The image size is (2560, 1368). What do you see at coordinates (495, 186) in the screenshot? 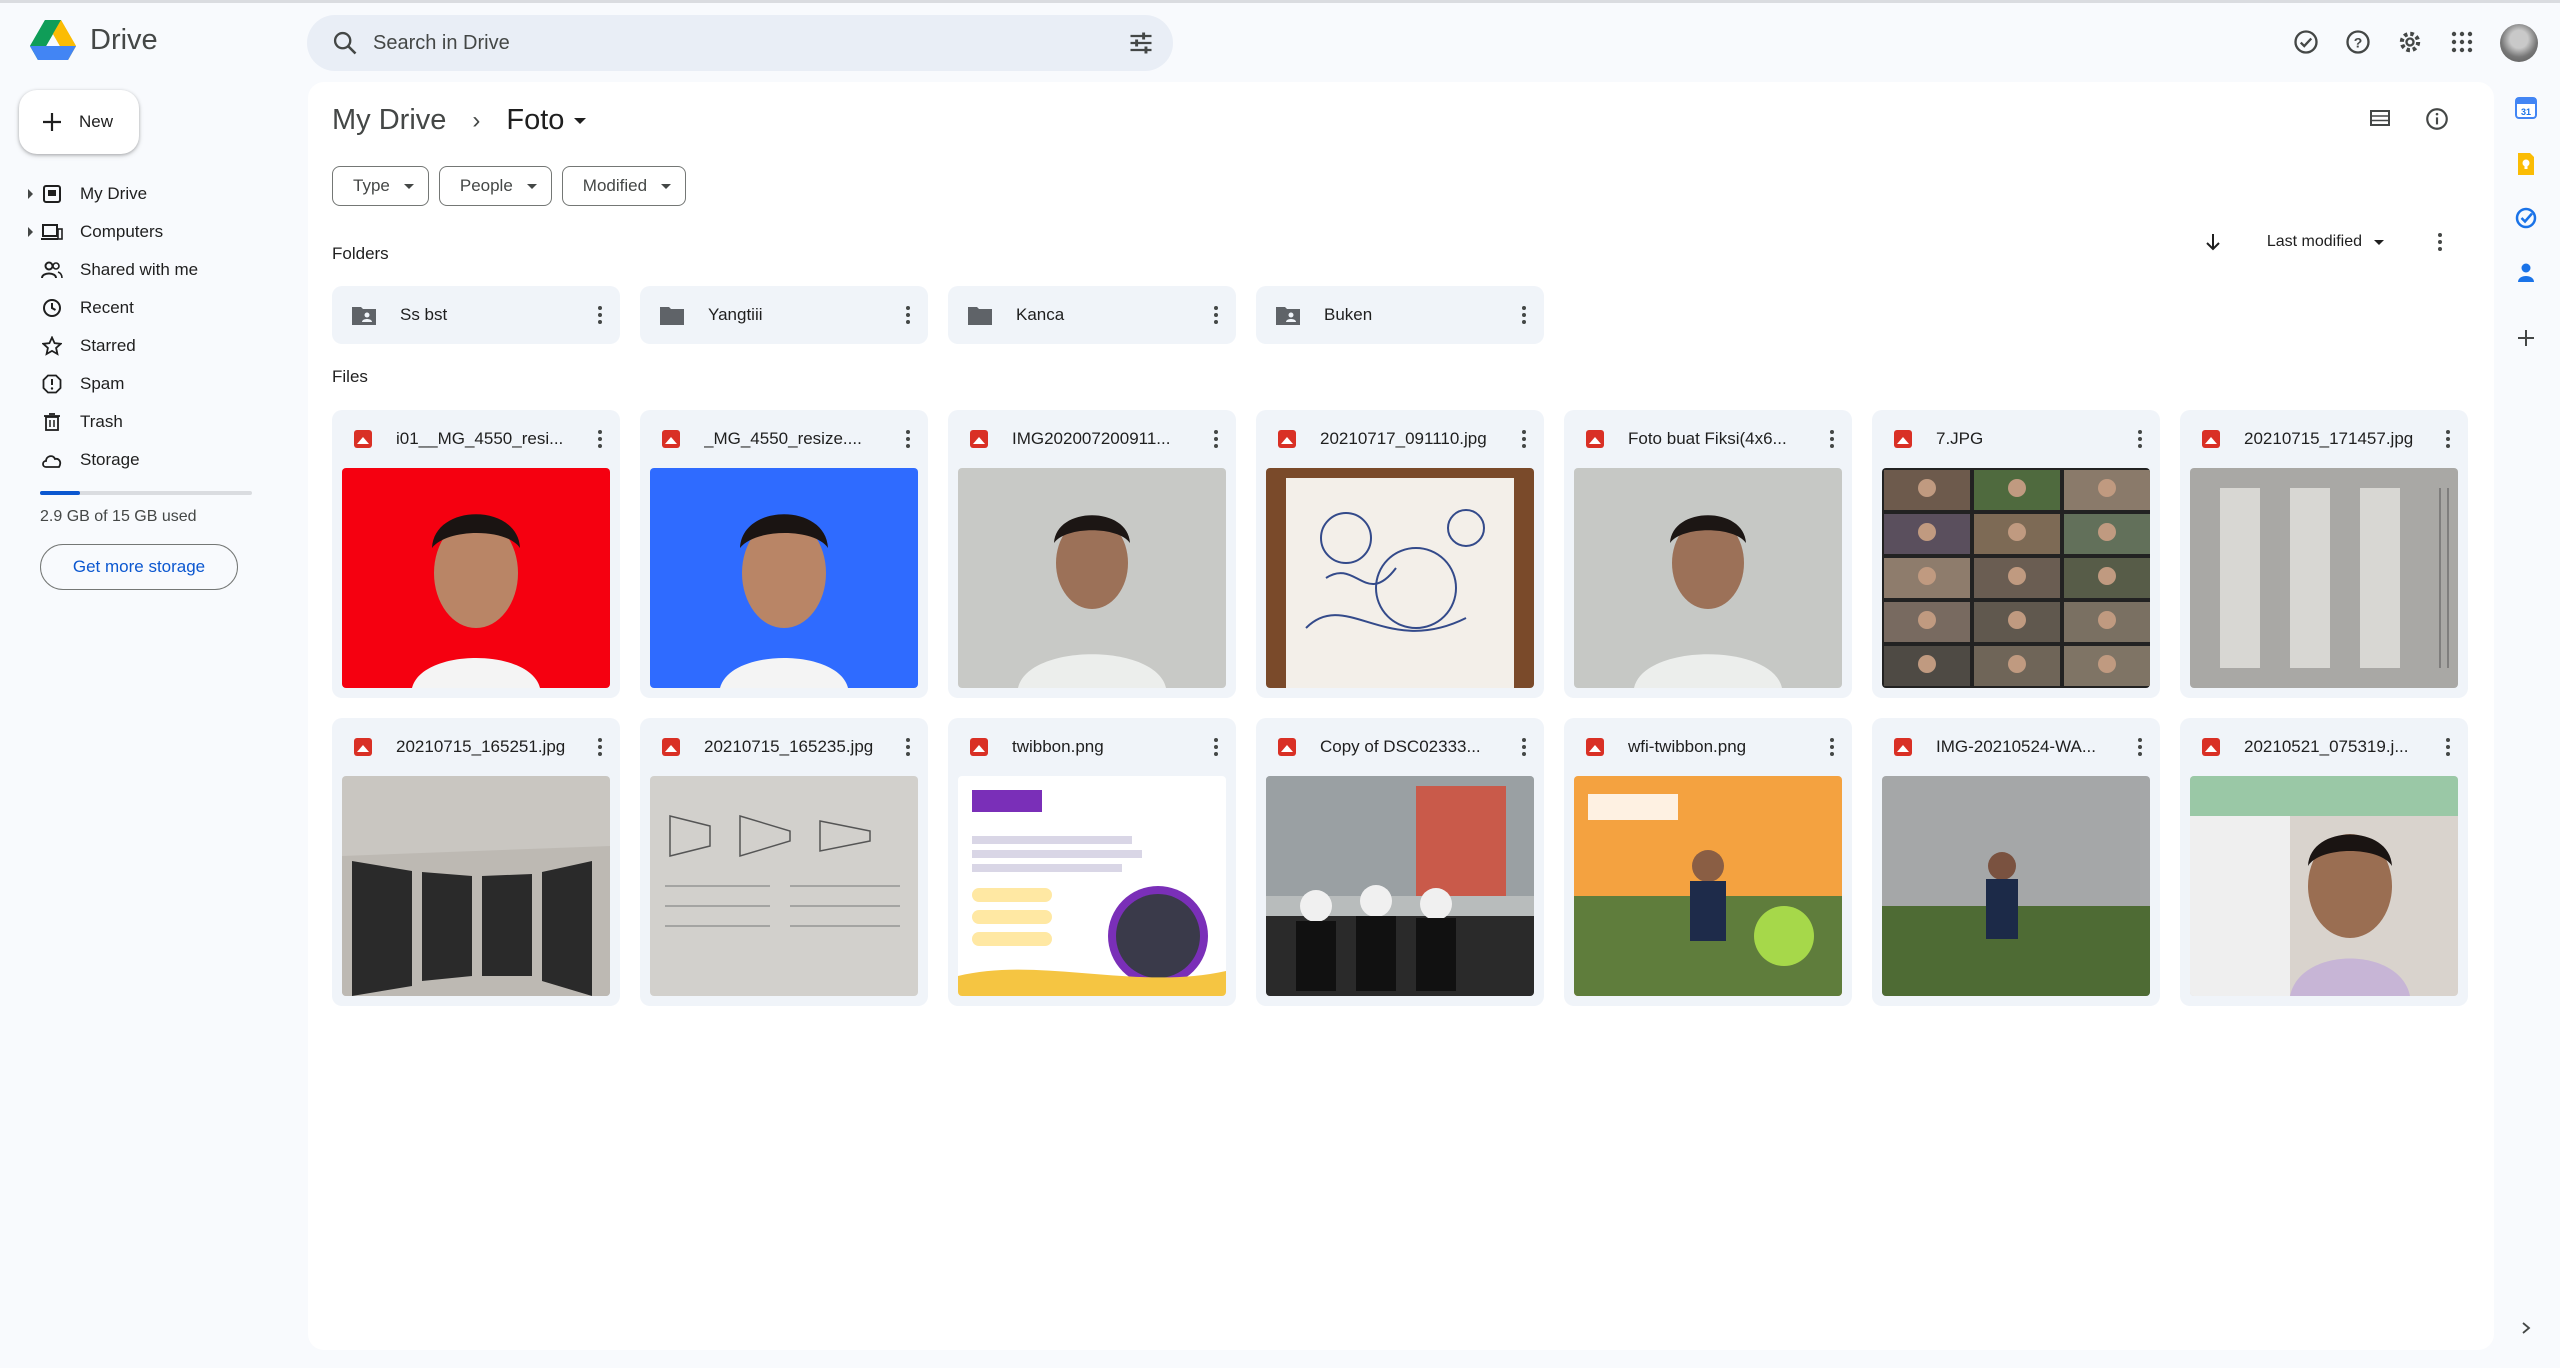
I see `filter-people-chip: People` at bounding box center [495, 186].